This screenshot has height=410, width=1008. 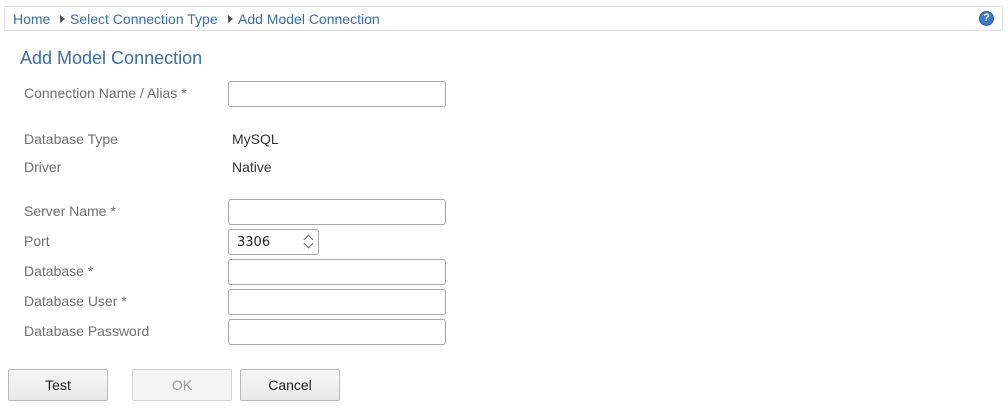 What do you see at coordinates (71, 139) in the screenshot?
I see `database-type-label: Database Type` at bounding box center [71, 139].